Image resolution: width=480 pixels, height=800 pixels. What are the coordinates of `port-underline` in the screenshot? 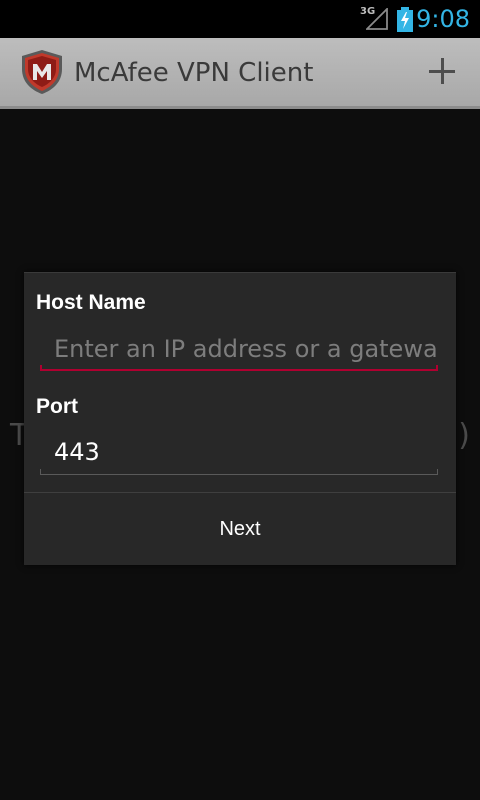 It's located at (239, 472).